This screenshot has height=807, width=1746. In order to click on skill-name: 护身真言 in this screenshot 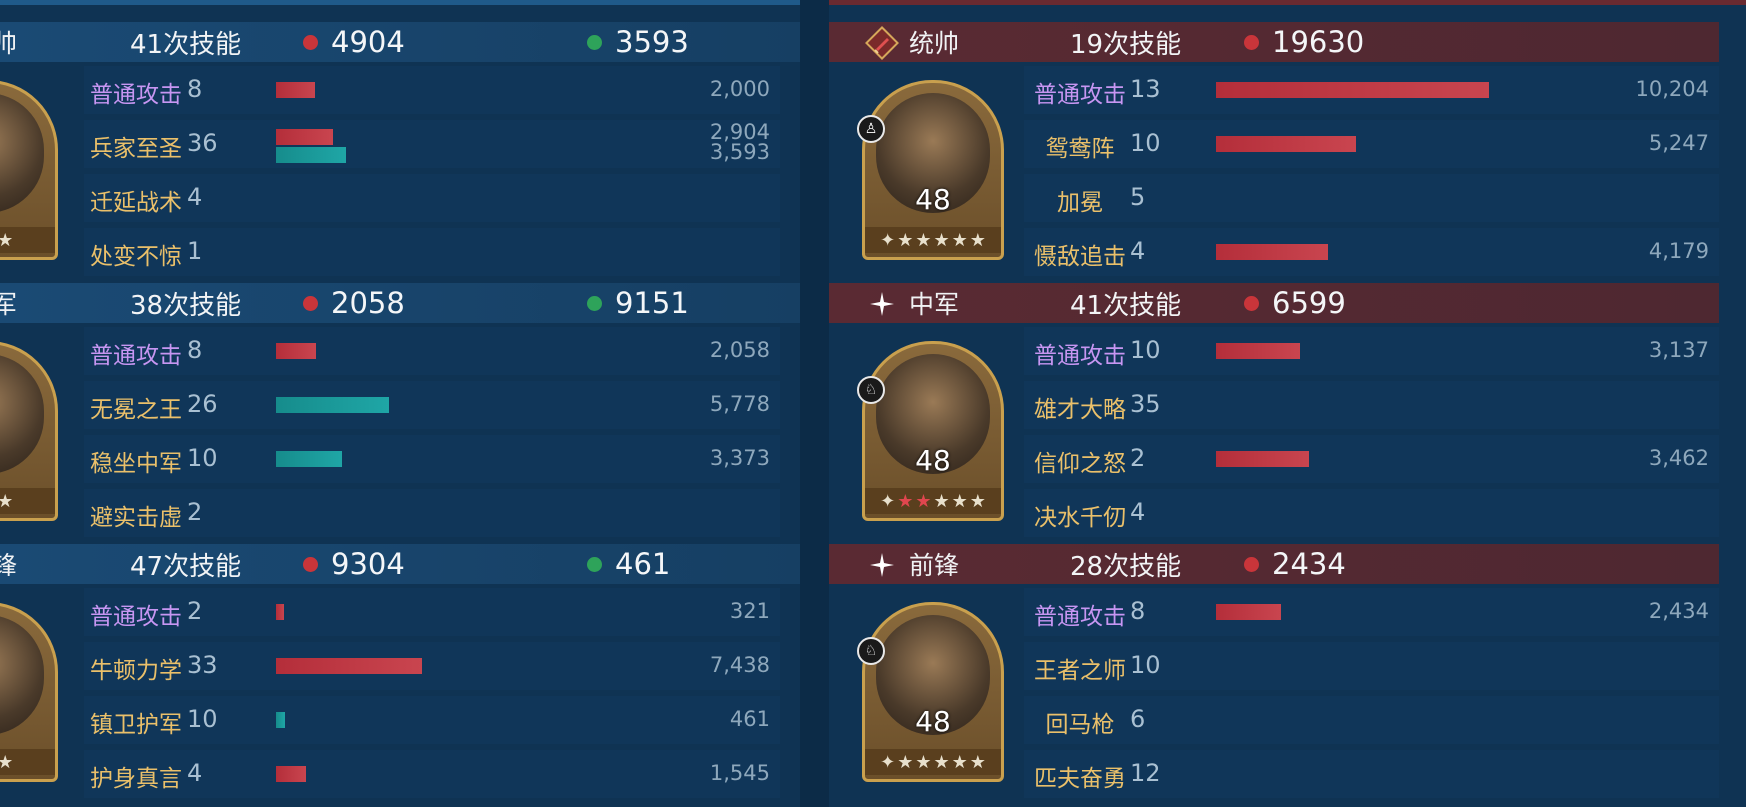, I will do `click(136, 779)`.